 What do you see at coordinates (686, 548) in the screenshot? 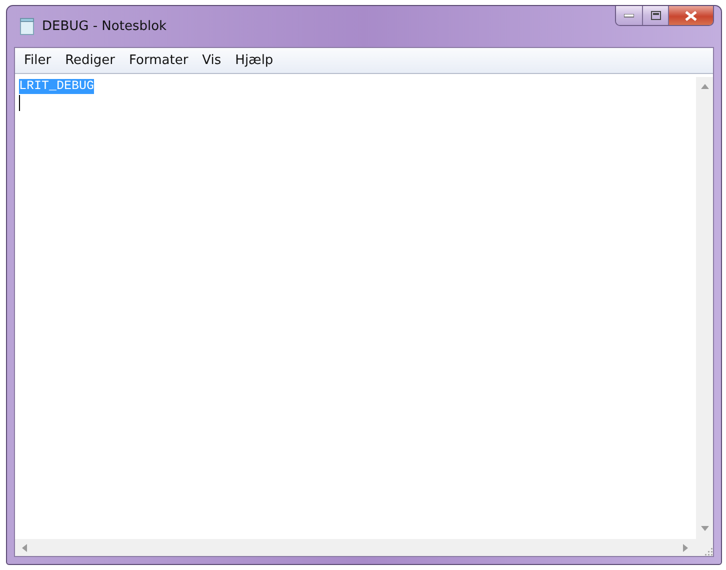
I see `scroll-right-icon` at bounding box center [686, 548].